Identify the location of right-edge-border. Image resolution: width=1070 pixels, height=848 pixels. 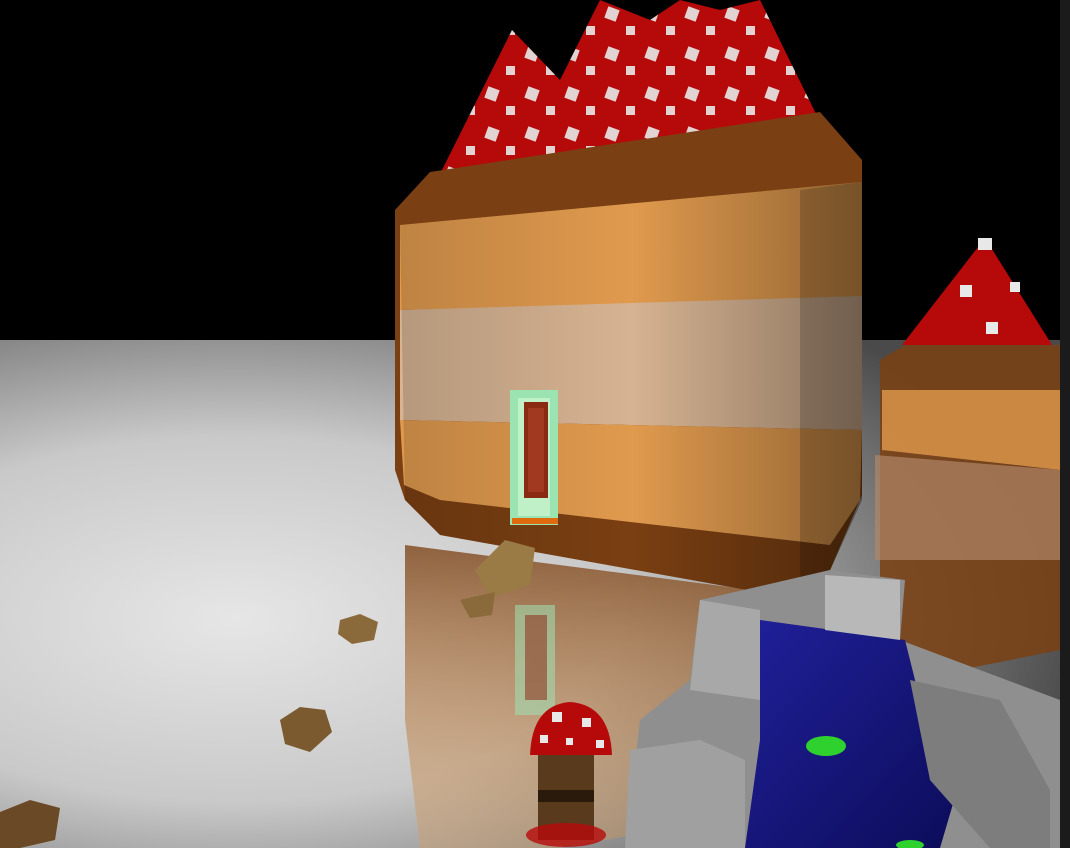
(1065, 424).